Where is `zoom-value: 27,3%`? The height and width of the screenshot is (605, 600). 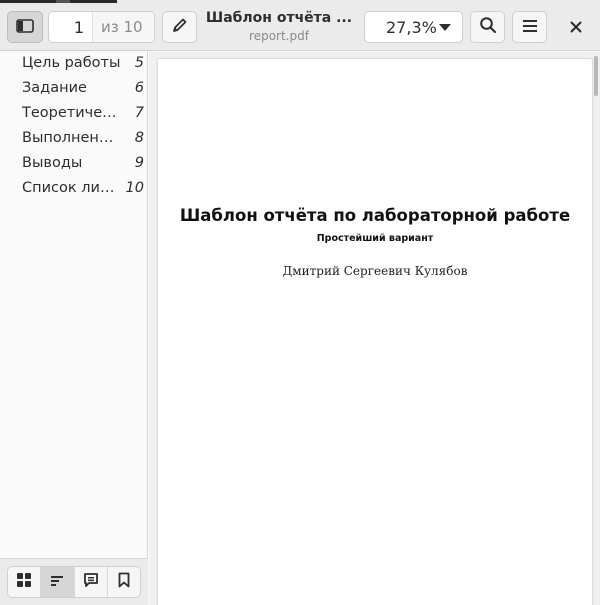 zoom-value: 27,3% is located at coordinates (411, 27).